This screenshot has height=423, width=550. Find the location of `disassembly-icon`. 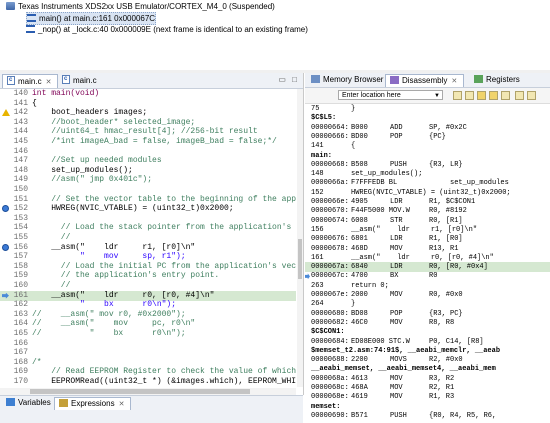

disassembly-icon is located at coordinates (394, 80).